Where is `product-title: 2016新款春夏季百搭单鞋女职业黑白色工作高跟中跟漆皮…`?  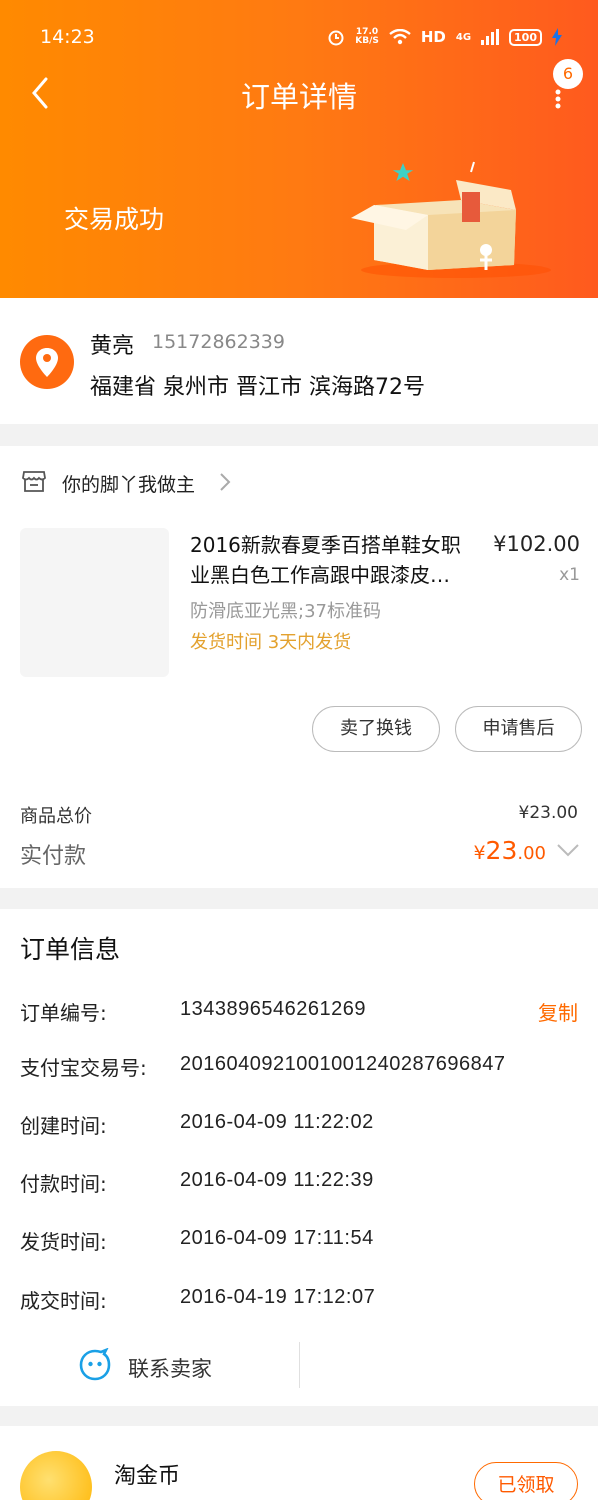
product-title: 2016新款春夏季百搭单鞋女职业黑白色工作高跟中跟漆皮… is located at coordinates (335, 560).